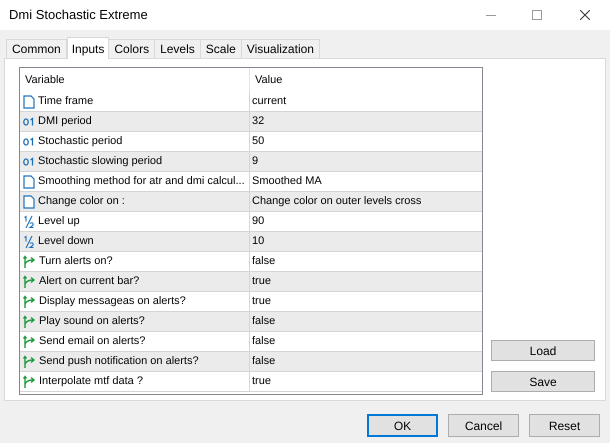  Describe the element at coordinates (255, 161) in the screenshot. I see `value-cell: 9` at that location.